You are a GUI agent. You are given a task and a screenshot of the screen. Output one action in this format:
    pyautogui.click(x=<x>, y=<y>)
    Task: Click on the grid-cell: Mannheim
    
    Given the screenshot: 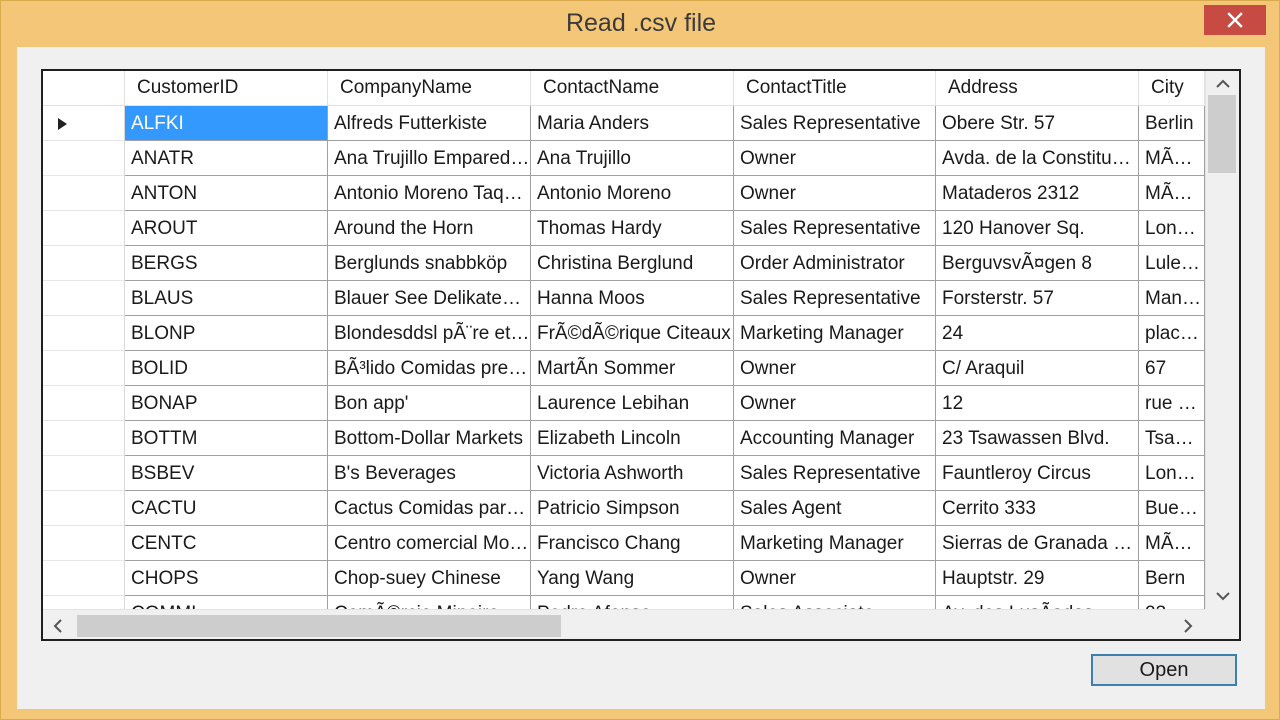 What is the action you would take?
    pyautogui.click(x=1172, y=298)
    